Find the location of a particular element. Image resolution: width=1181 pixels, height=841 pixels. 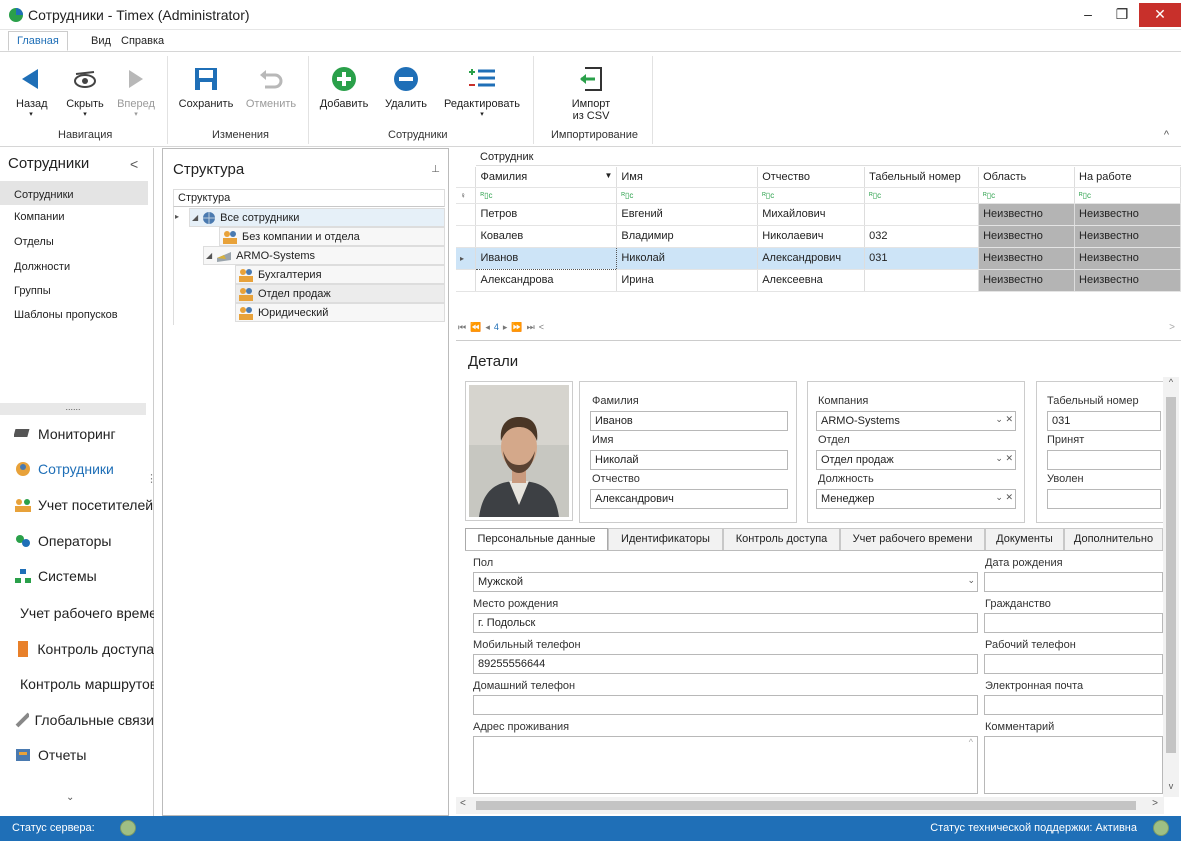

photo-frame is located at coordinates (519, 451).